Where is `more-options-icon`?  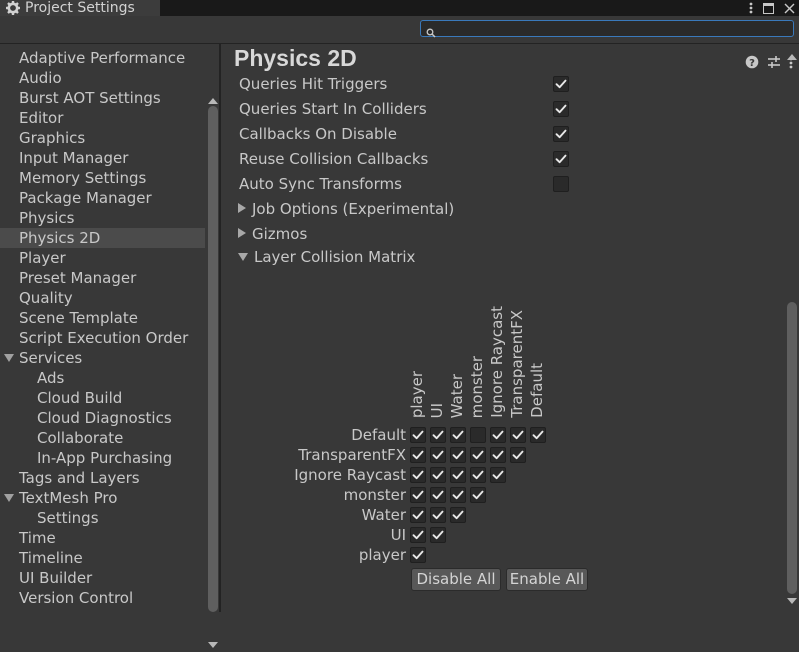
more-options-icon is located at coordinates (751, 9).